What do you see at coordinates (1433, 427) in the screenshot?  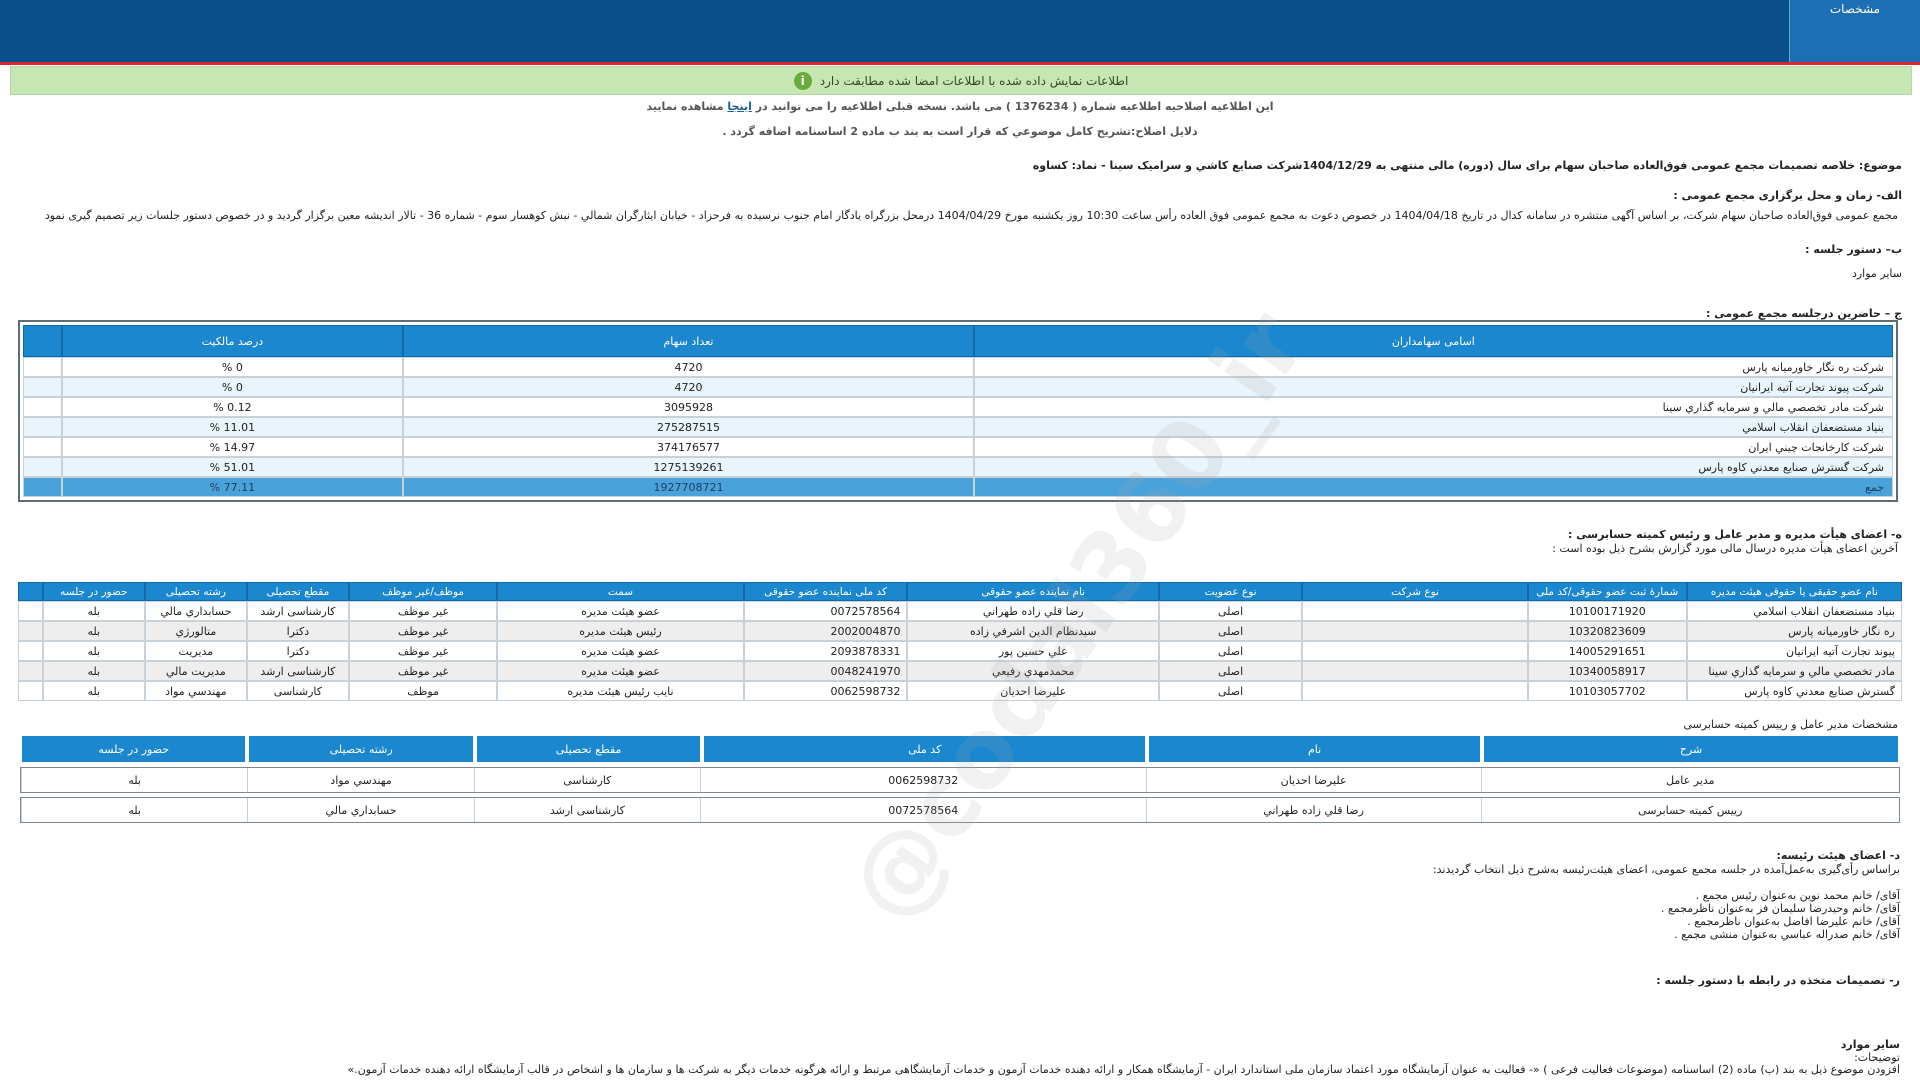 I see `shareholder-name: بنياد مستضعفان انقلاب اسلامي` at bounding box center [1433, 427].